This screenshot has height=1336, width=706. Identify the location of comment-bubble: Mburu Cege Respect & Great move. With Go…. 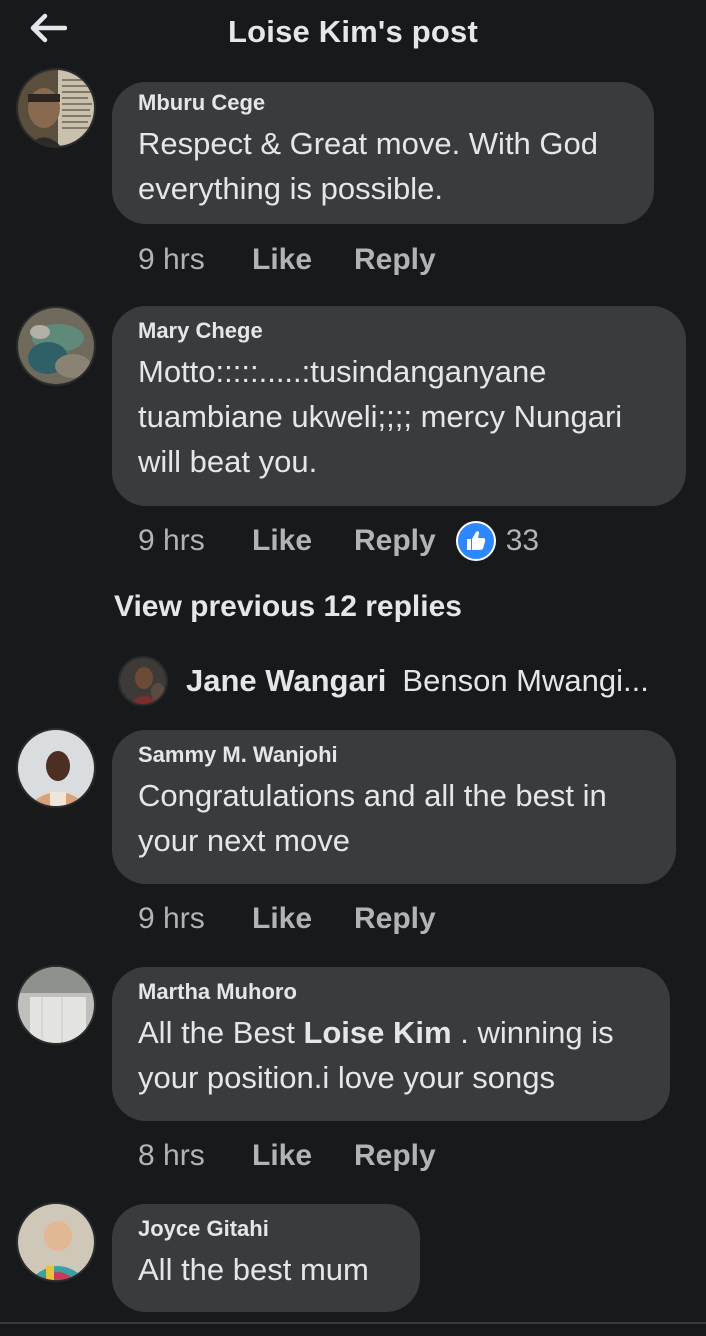
(383, 153).